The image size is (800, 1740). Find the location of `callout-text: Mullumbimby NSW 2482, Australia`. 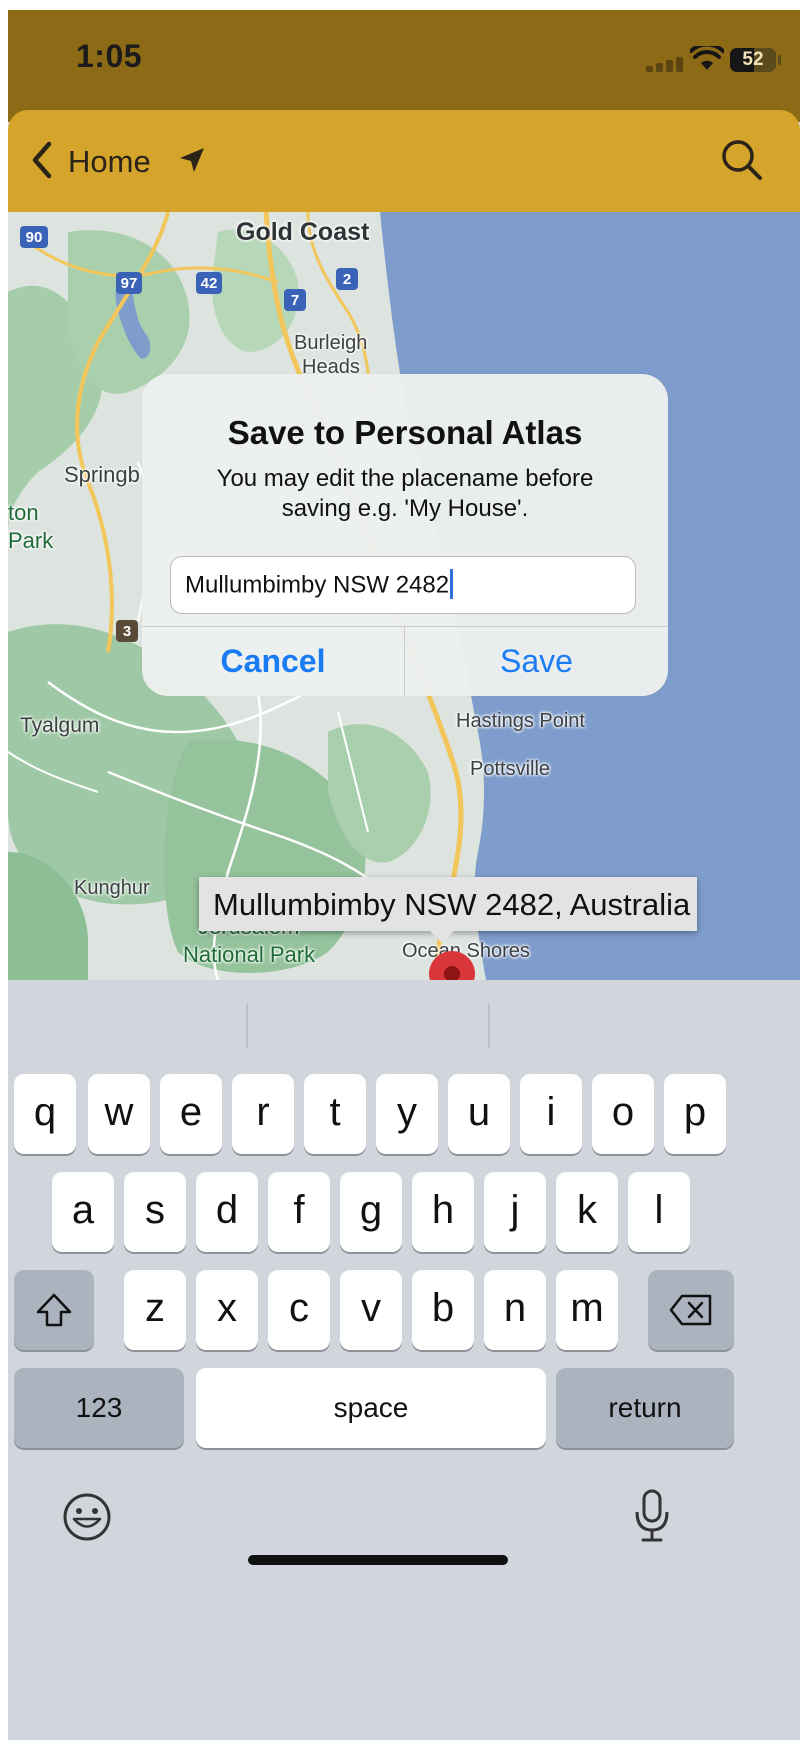

callout-text: Mullumbimby NSW 2482, Australia is located at coordinates (452, 904).